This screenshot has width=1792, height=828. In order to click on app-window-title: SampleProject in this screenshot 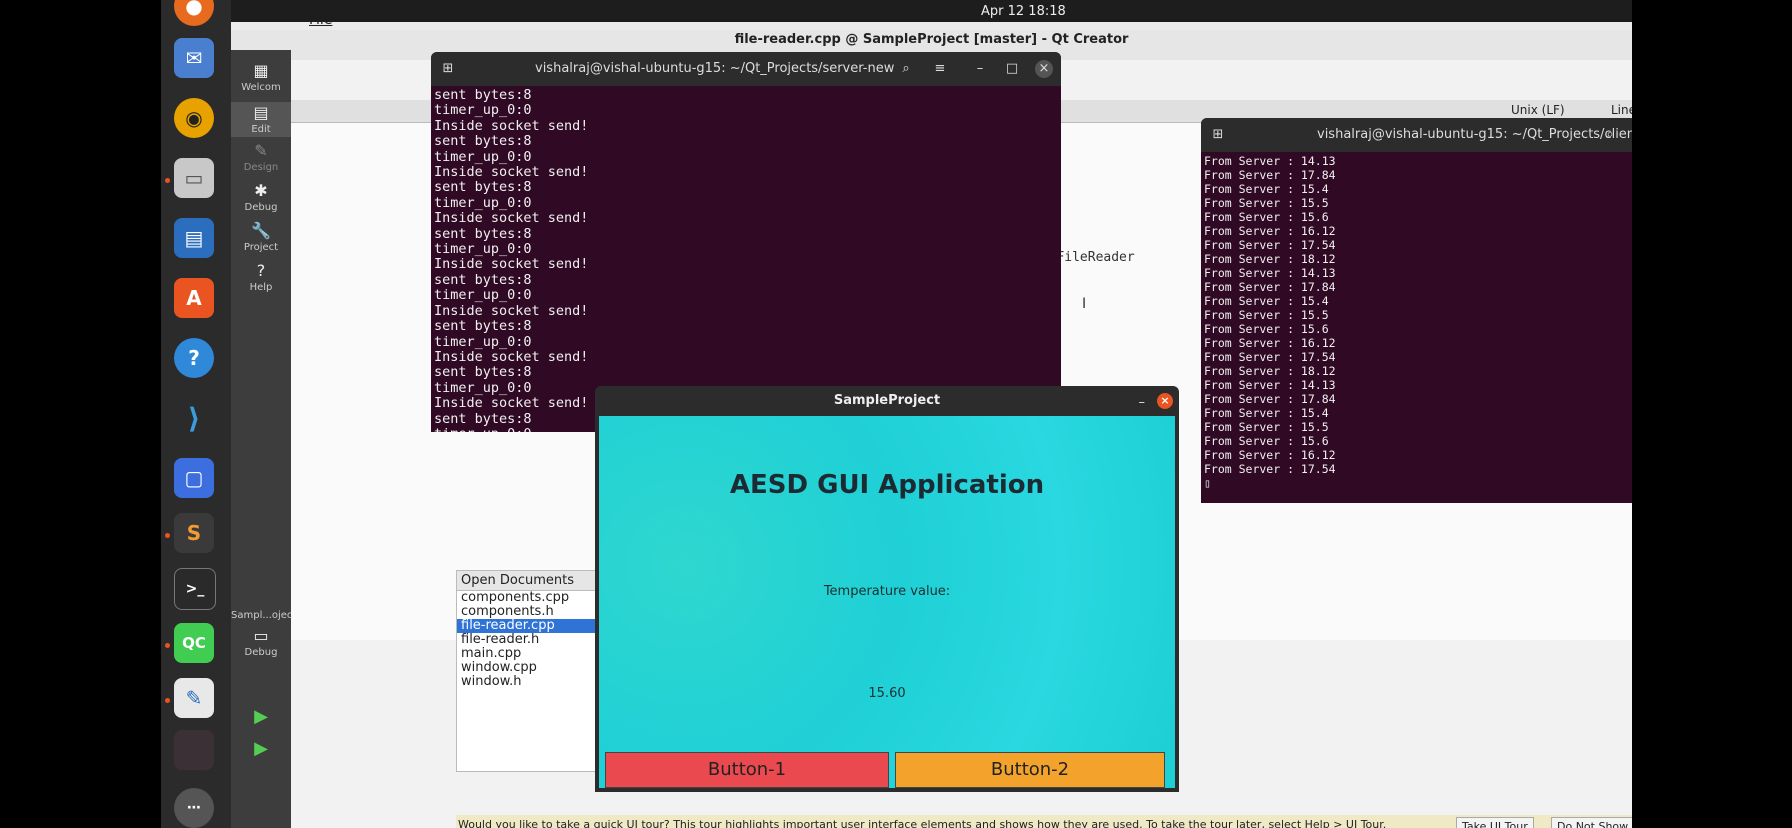, I will do `click(887, 400)`.